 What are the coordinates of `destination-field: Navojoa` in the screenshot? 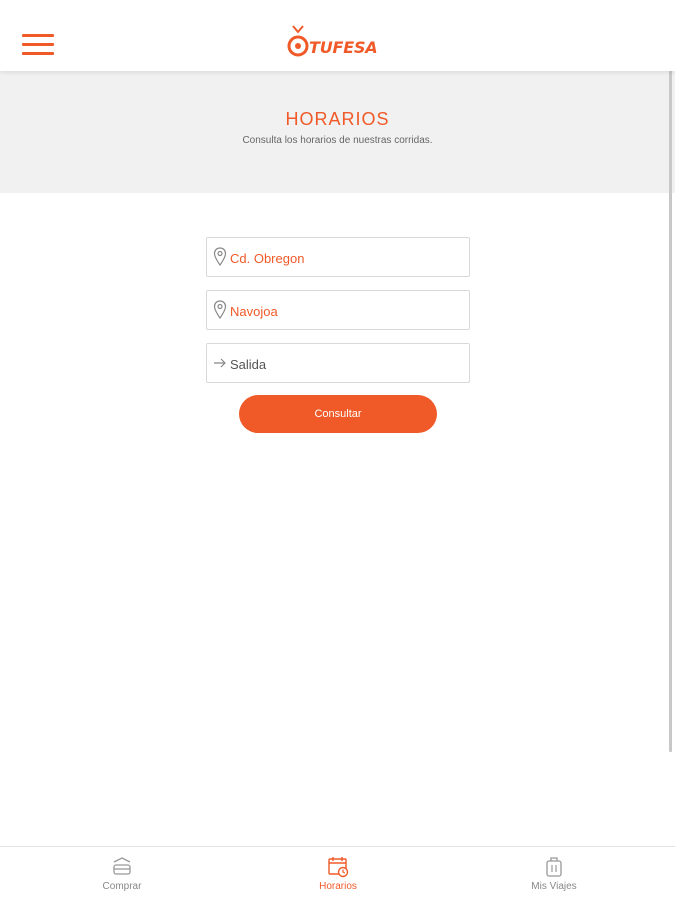 It's located at (338, 310).